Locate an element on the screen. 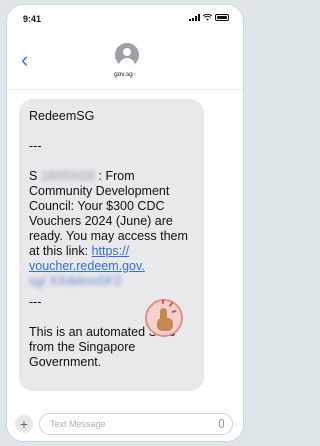  message-input-placeholder: Text Message is located at coordinates (78, 424).